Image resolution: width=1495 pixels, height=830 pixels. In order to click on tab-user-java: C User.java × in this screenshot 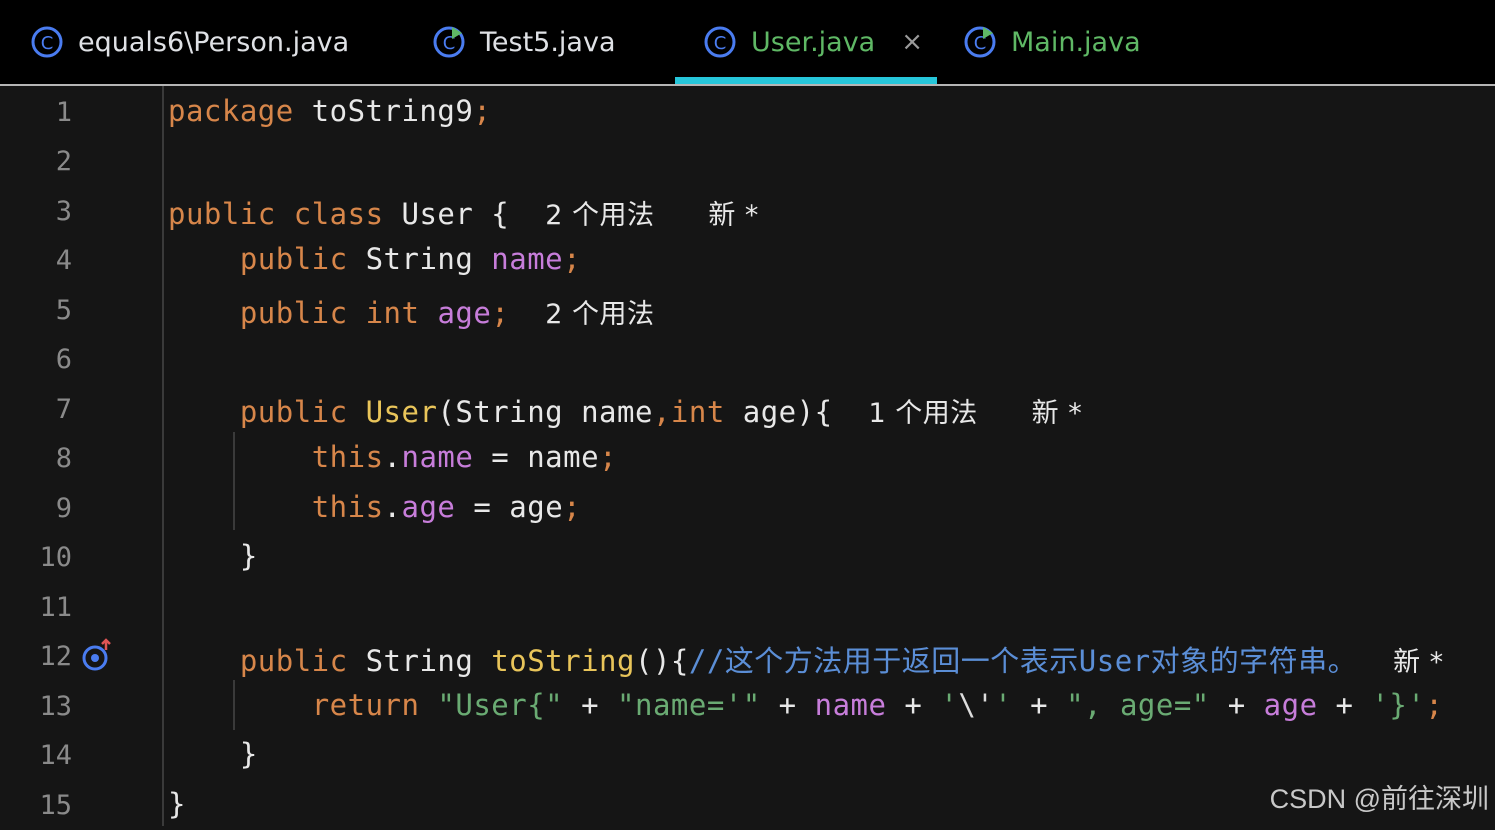, I will do `click(813, 42)`.